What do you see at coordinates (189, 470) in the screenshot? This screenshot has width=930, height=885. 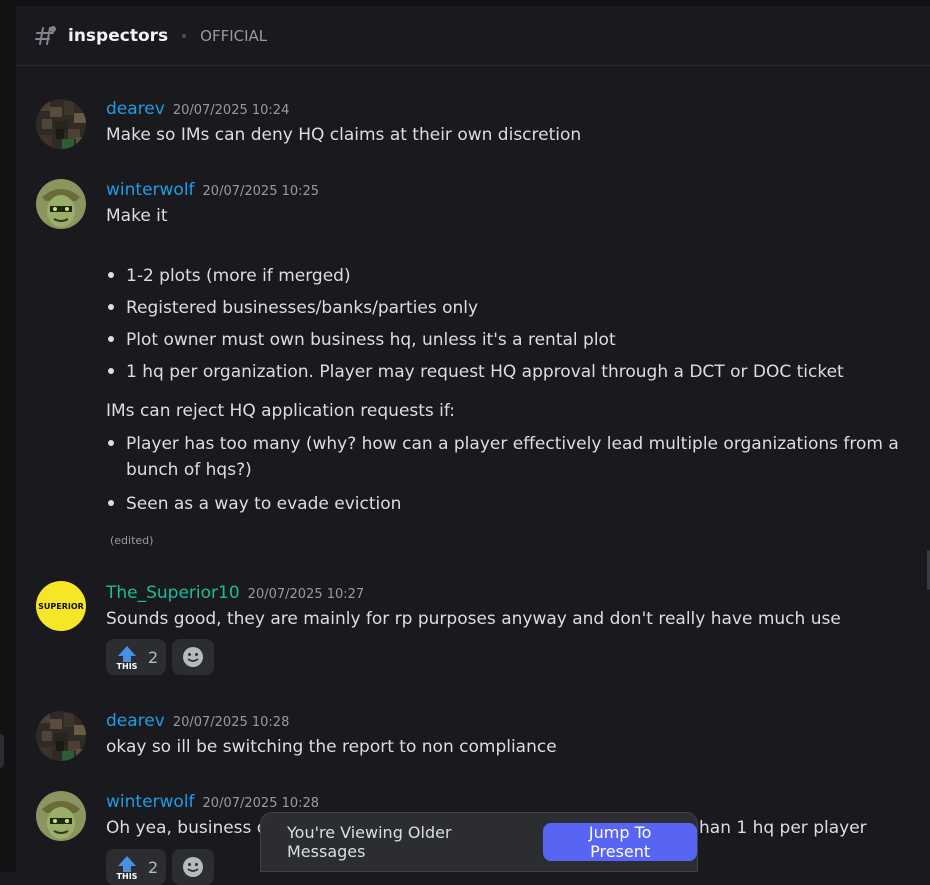 I see `list-item-continuation: bunch of hqs?)` at bounding box center [189, 470].